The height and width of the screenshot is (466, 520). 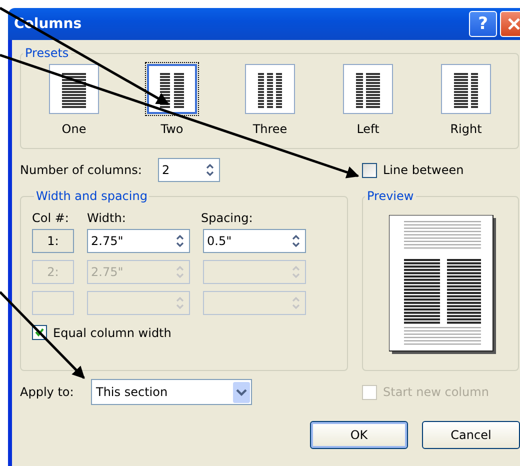 What do you see at coordinates (359, 435) in the screenshot?
I see `dialog-button: OK` at bounding box center [359, 435].